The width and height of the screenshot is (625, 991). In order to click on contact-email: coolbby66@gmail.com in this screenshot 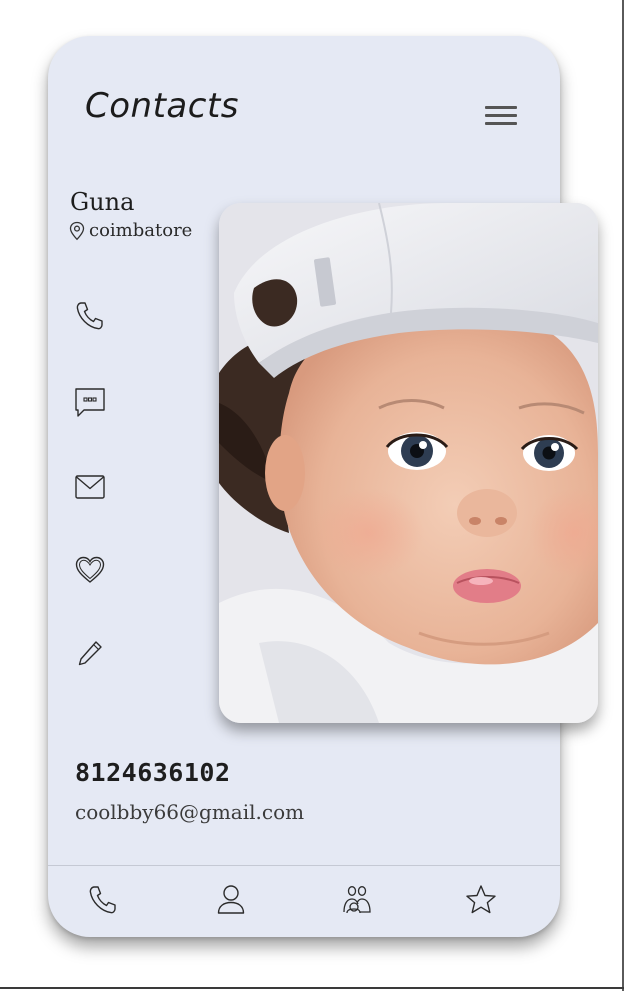, I will do `click(190, 812)`.